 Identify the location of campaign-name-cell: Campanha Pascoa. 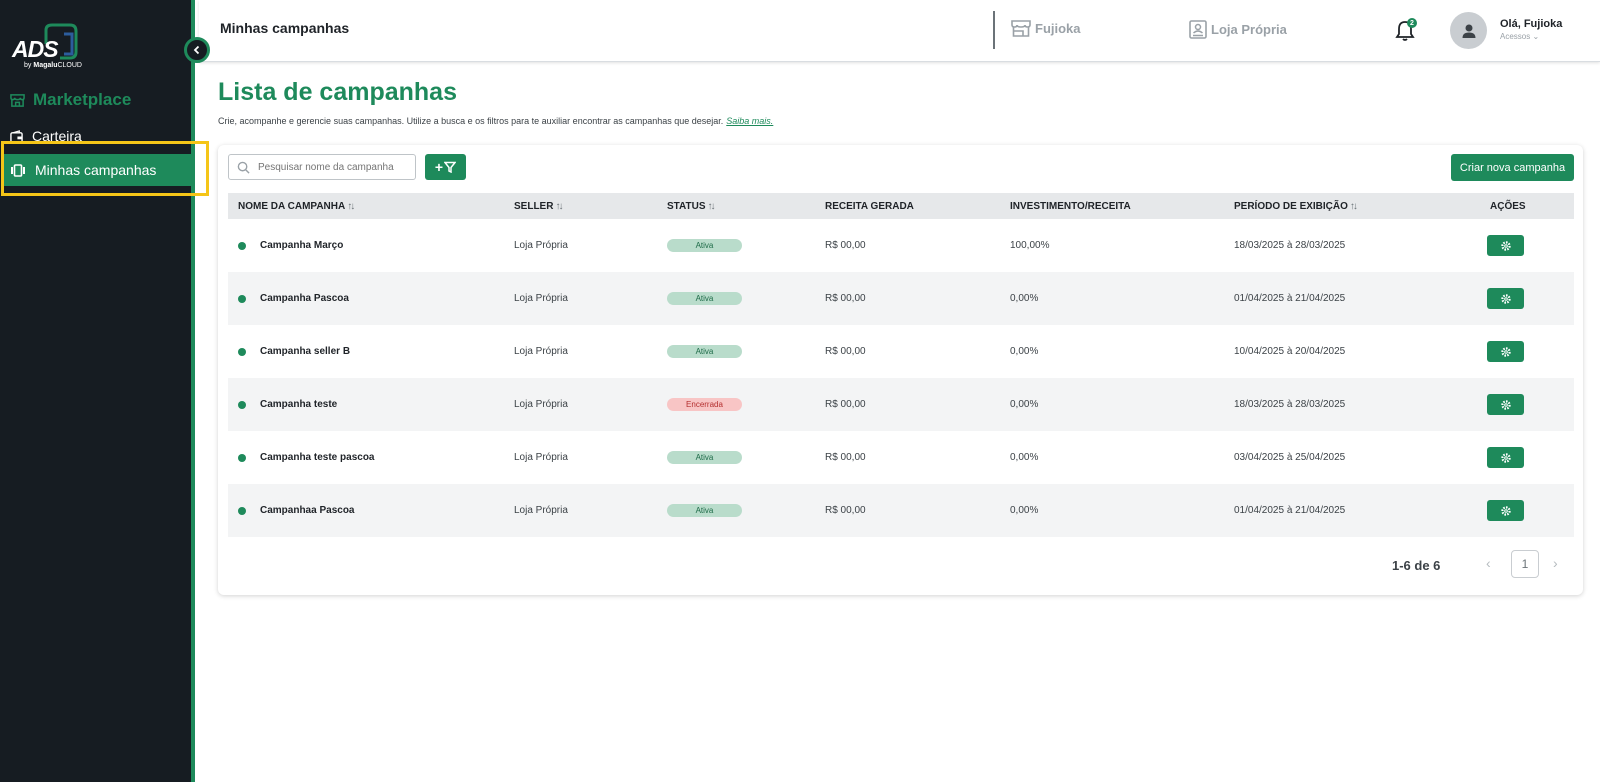
(293, 298).